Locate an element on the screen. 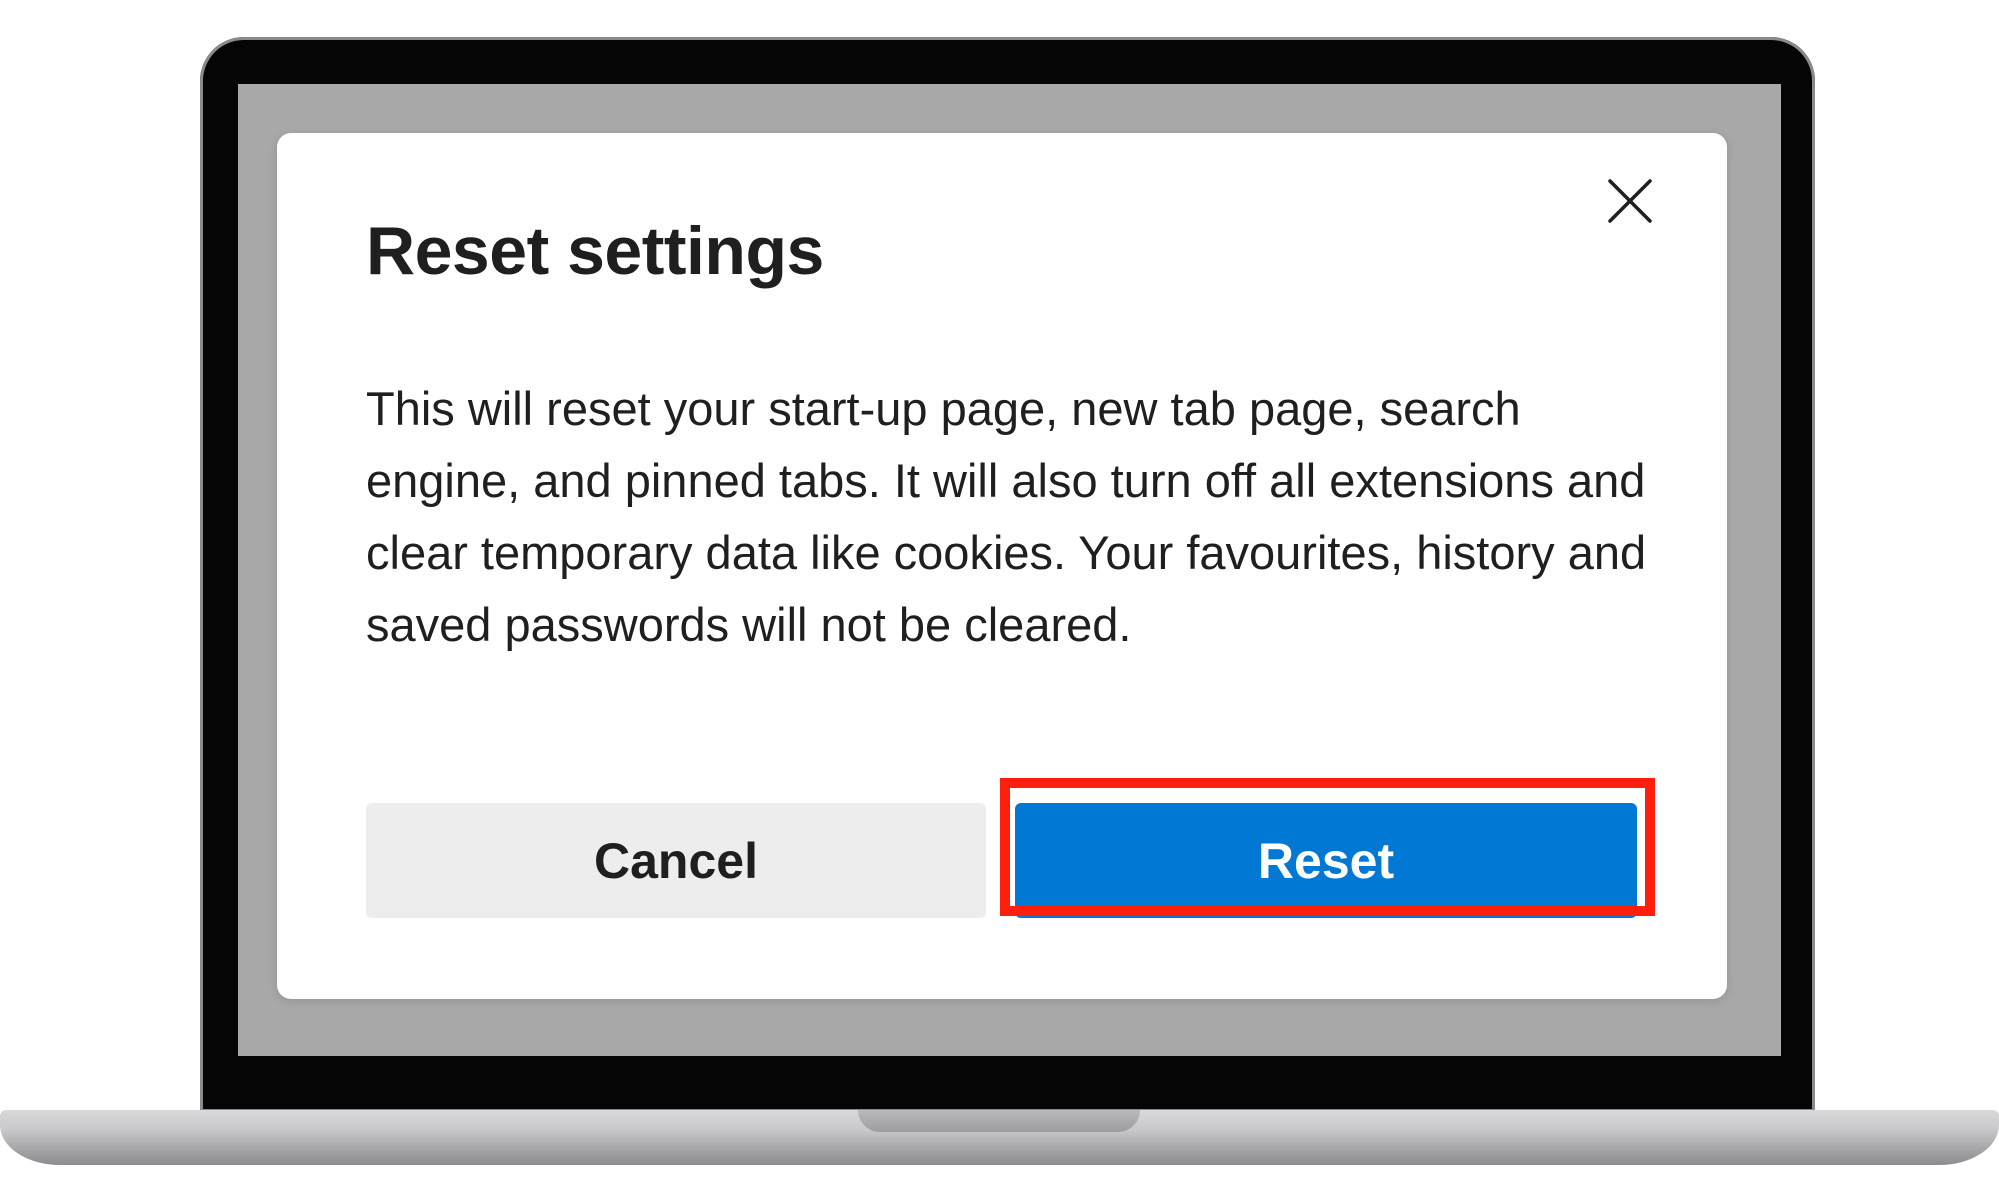  cancel-button: Cancel is located at coordinates (676, 860).